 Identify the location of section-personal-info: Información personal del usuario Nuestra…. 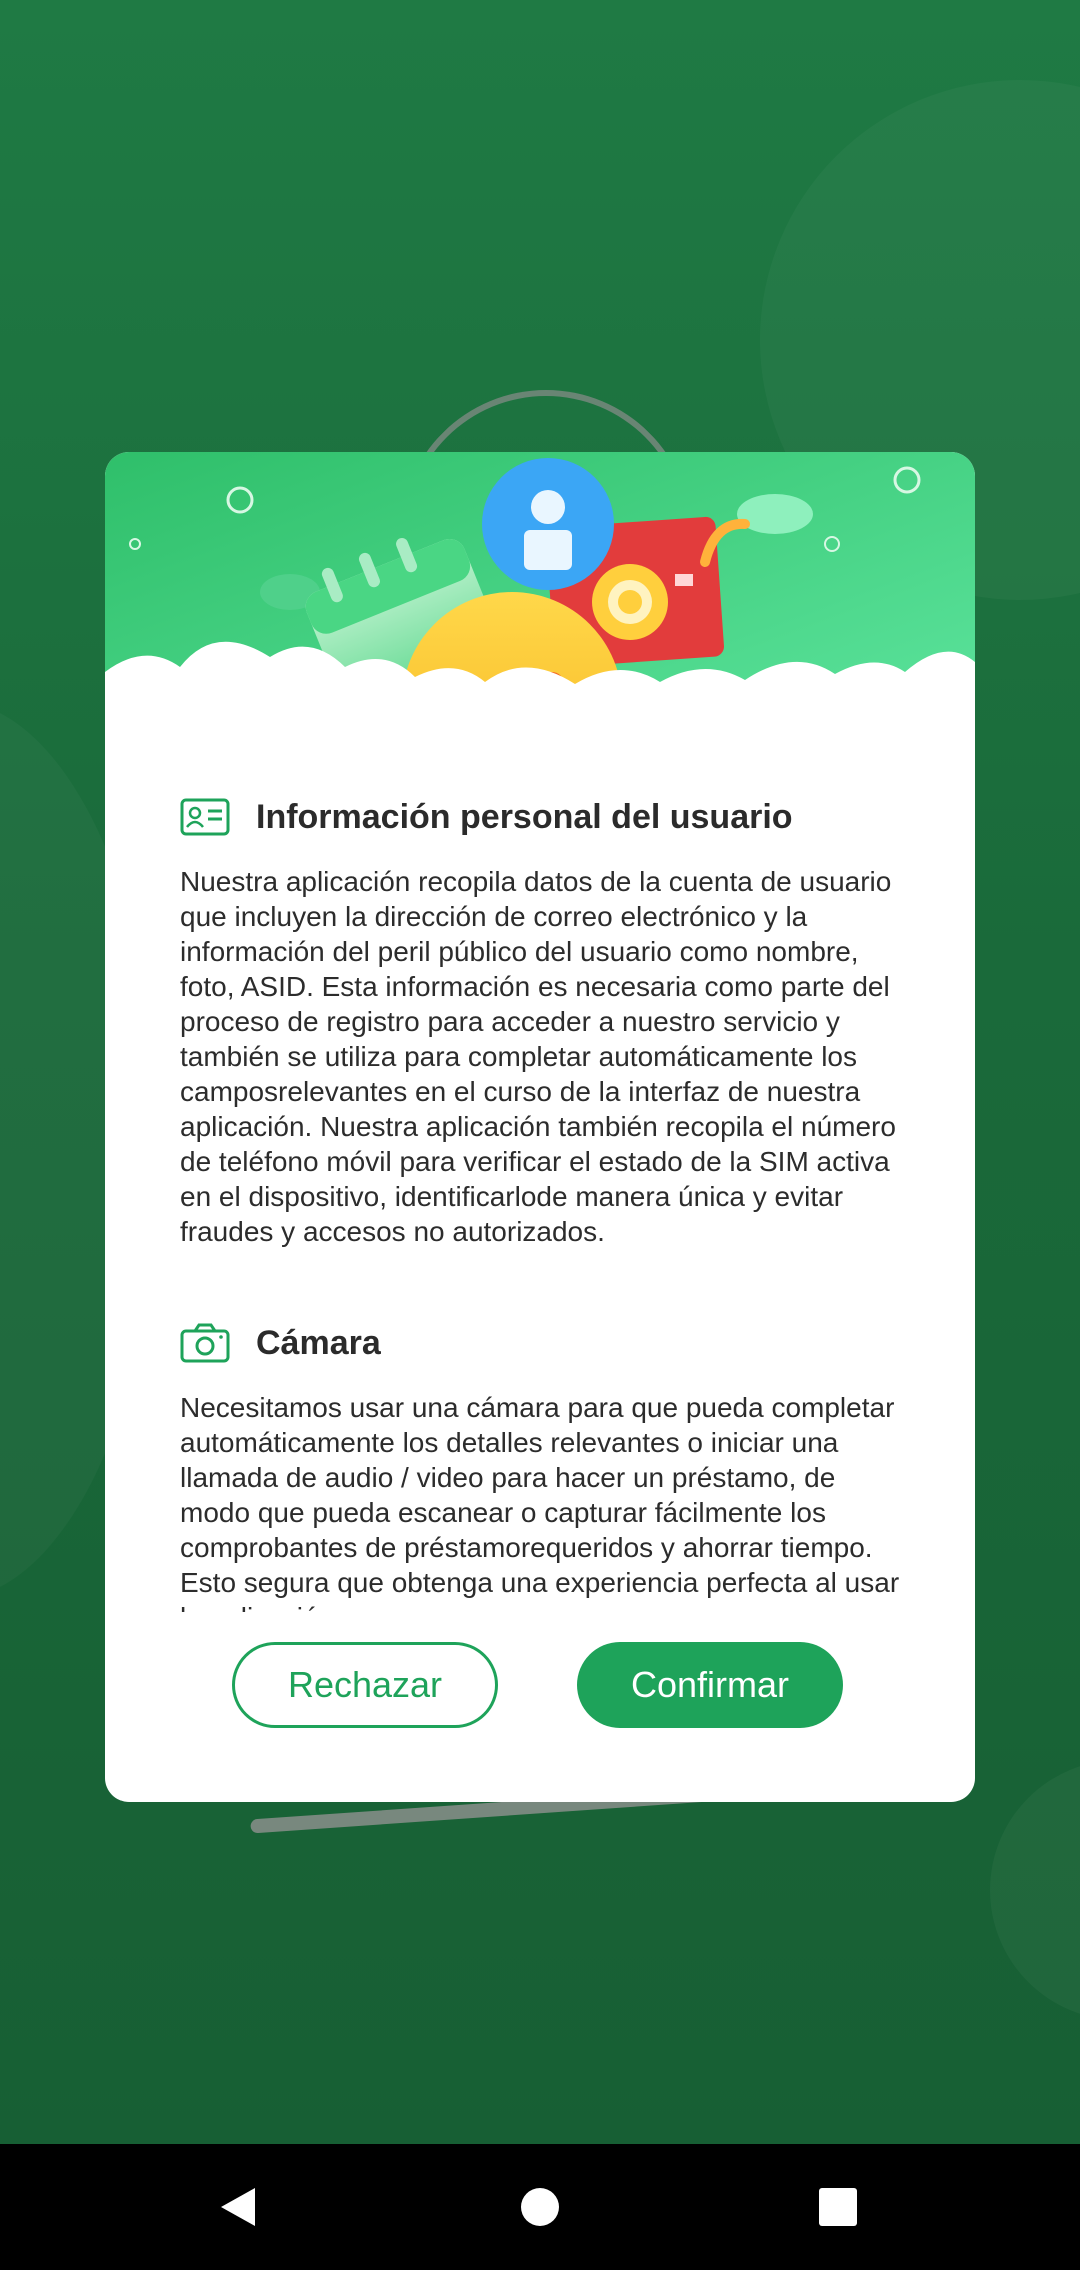
(545, 1020).